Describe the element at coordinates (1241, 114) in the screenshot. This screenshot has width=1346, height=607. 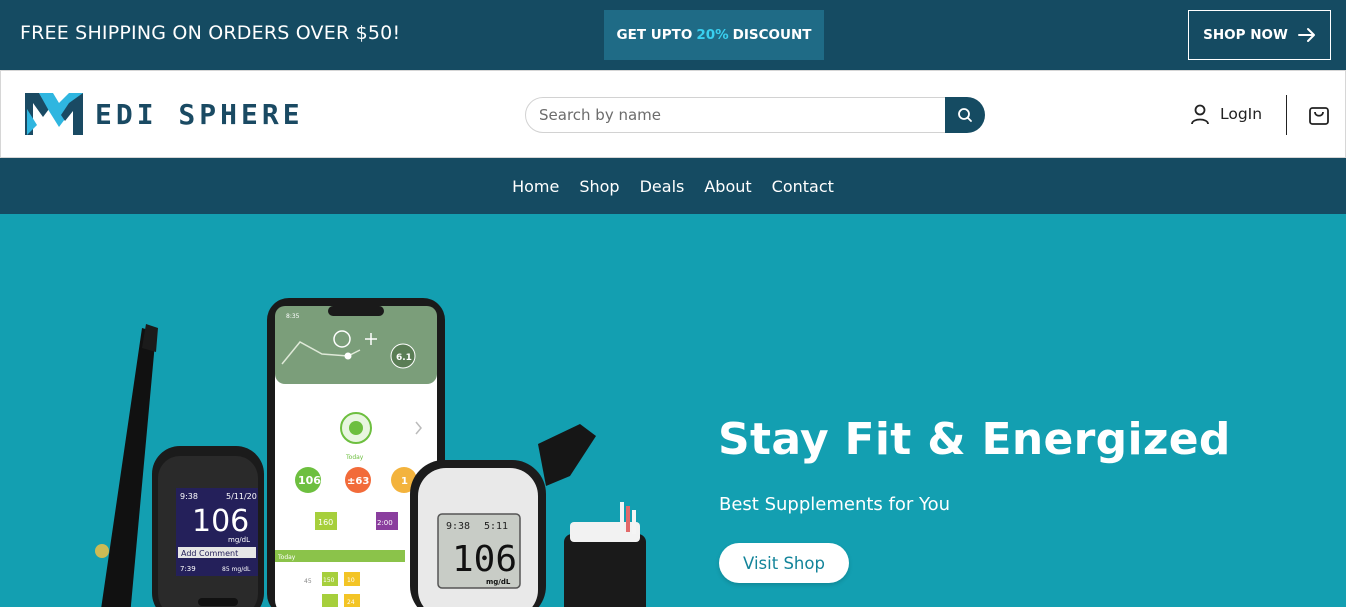
I see `login-label: LogIn` at that location.